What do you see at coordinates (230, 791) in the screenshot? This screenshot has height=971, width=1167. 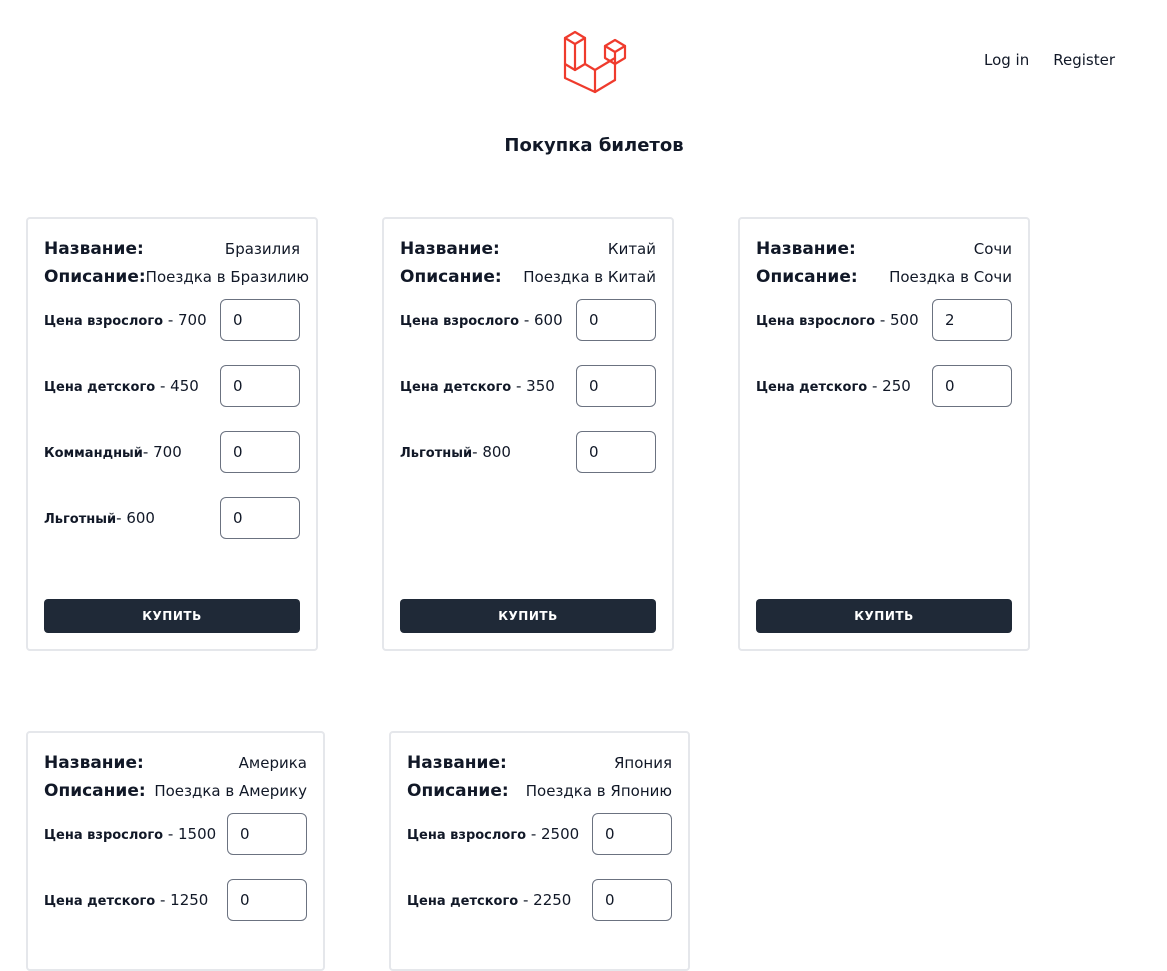 I see `tour-description: Поездка в Америку` at bounding box center [230, 791].